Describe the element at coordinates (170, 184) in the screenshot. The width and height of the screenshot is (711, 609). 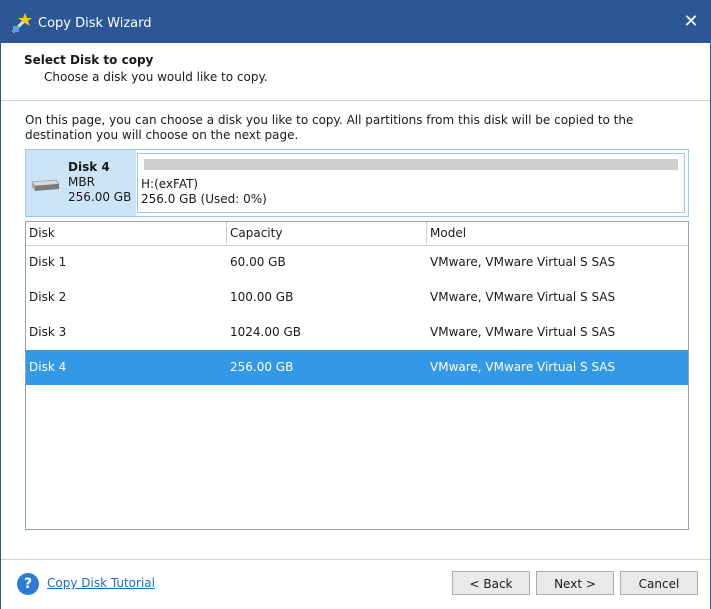
I see `partition-label: H:(exFAT)` at that location.